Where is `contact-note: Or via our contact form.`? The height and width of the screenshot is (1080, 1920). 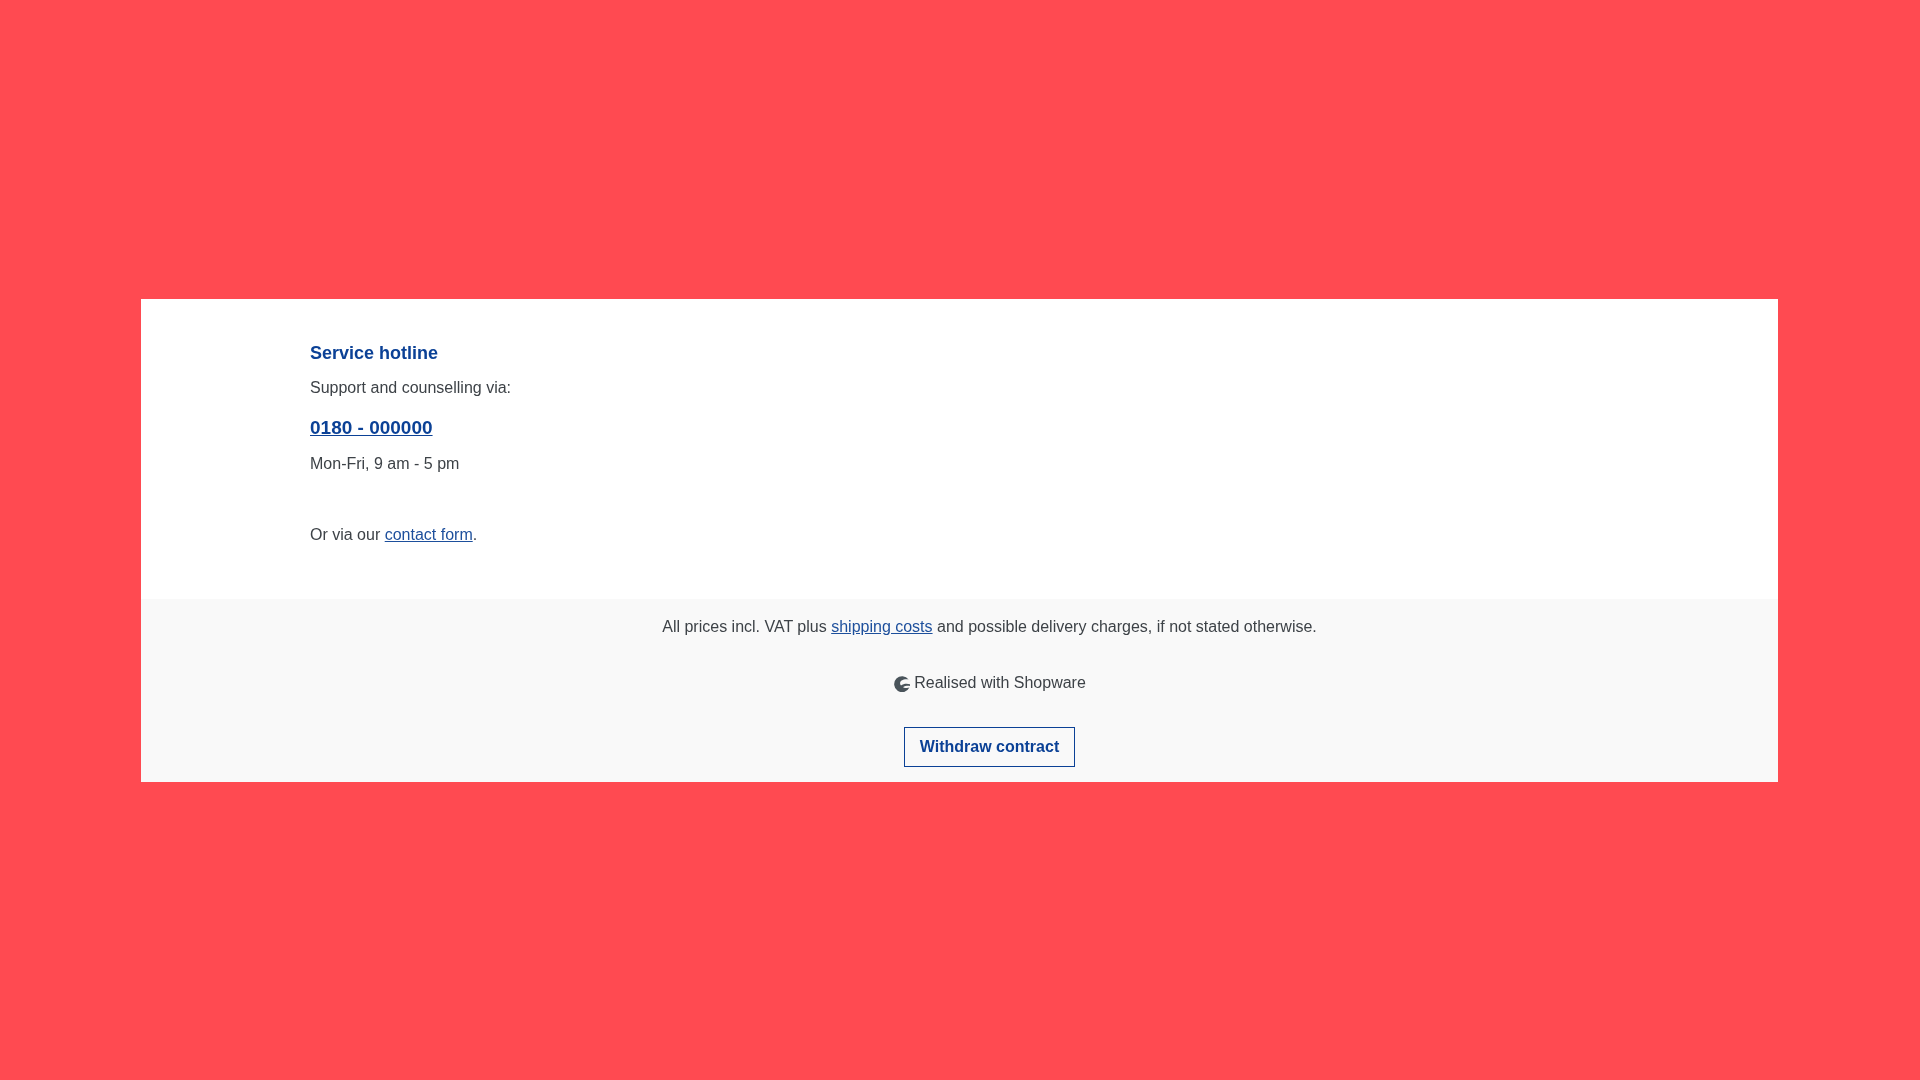 contact-note: Or via our contact form. is located at coordinates (394, 535).